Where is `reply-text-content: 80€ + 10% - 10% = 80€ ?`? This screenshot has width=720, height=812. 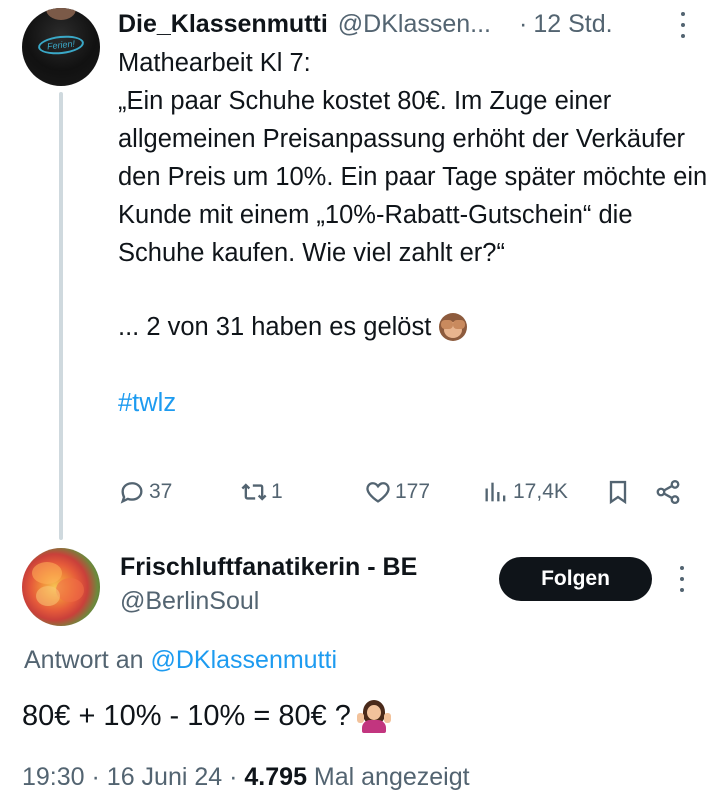 reply-text-content: 80€ + 10% - 10% = 80€ ? is located at coordinates (186, 716).